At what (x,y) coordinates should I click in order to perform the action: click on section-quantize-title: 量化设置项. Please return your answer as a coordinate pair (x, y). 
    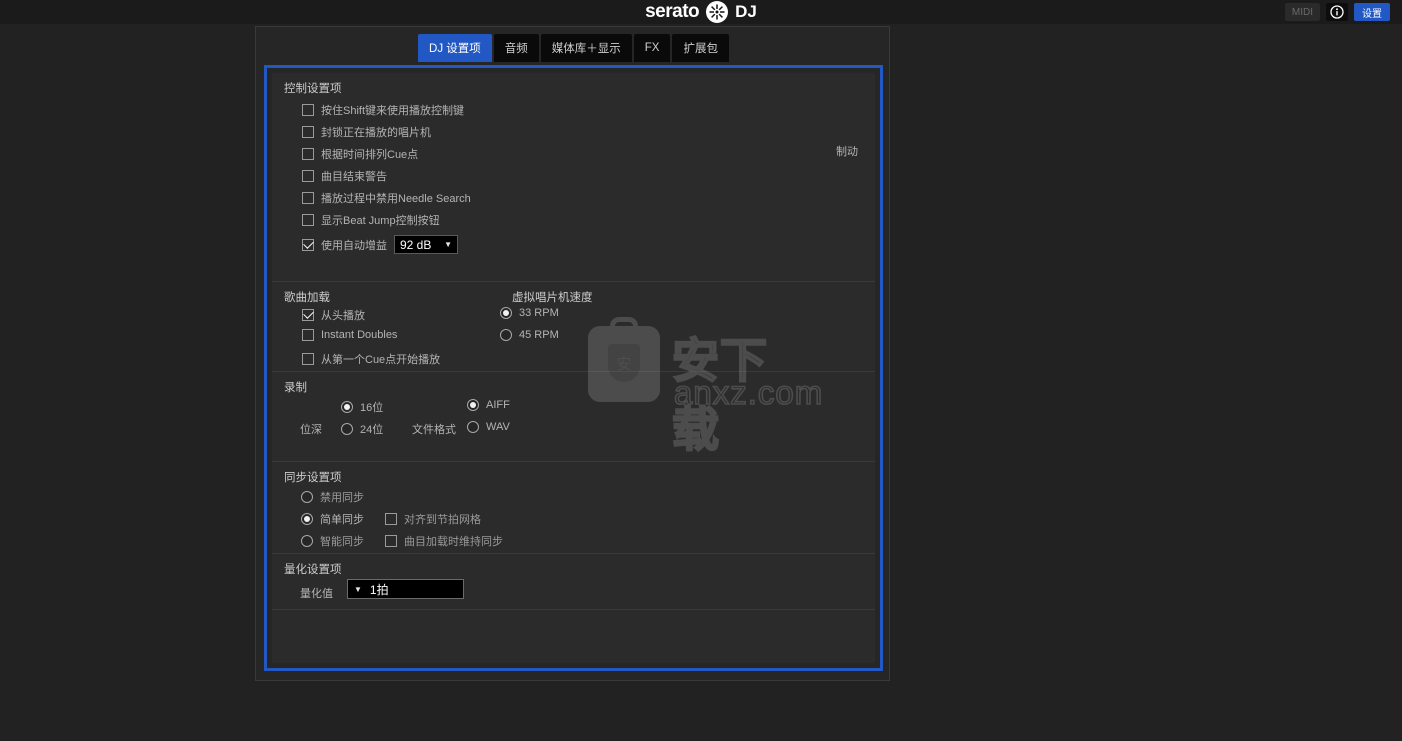
    Looking at the image, I should click on (313, 570).